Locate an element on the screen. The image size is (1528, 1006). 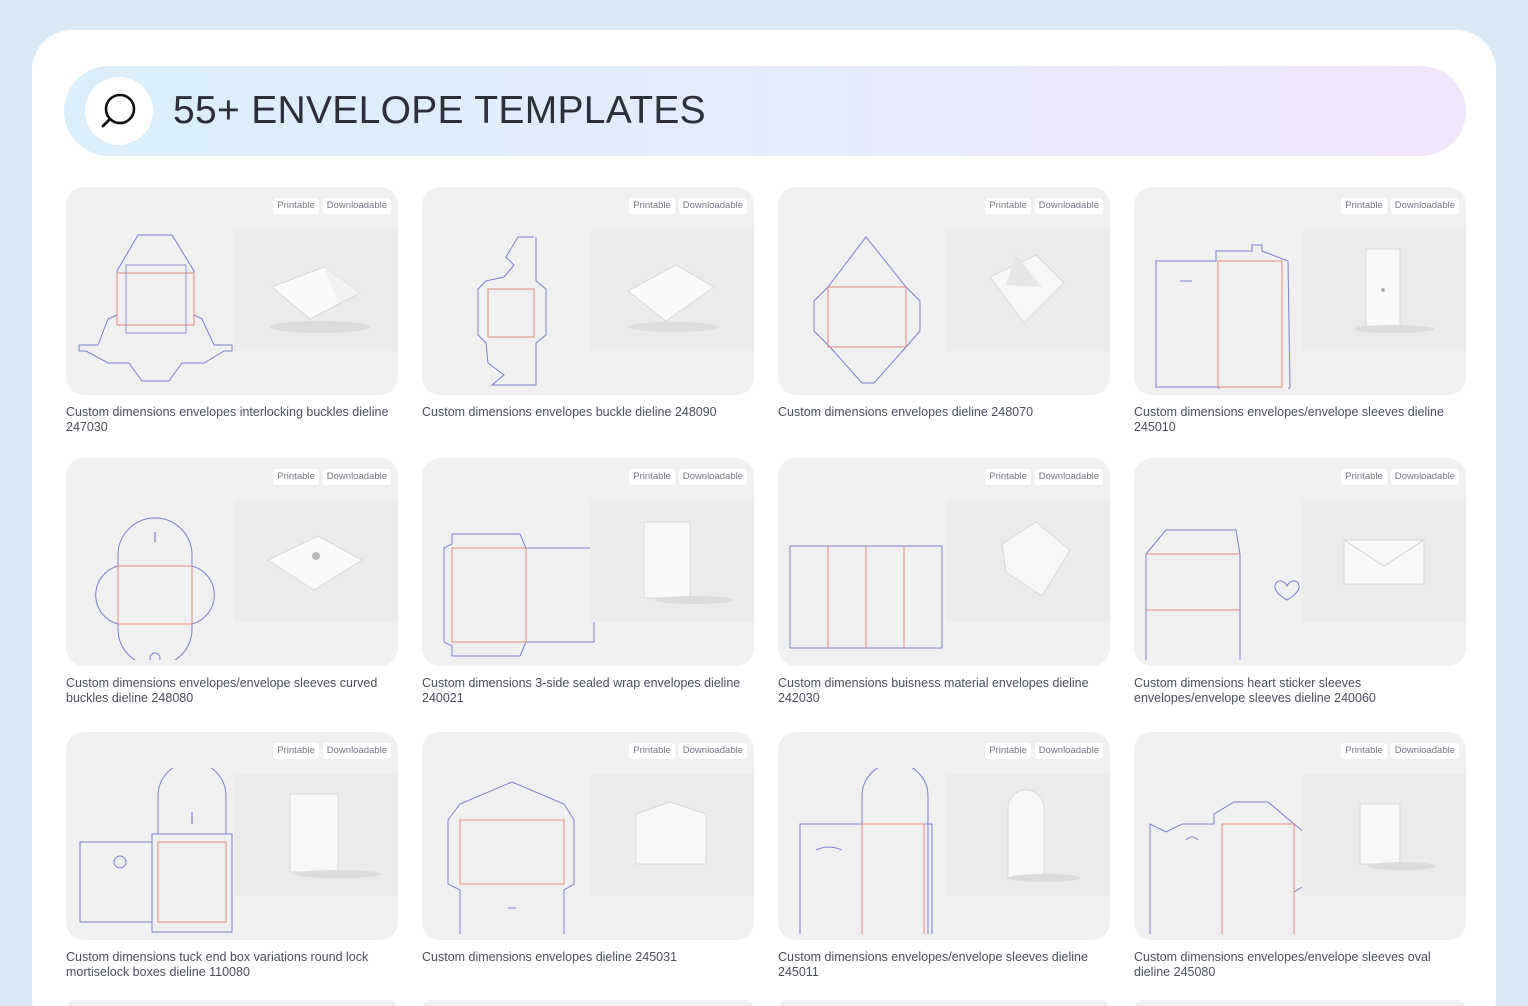
mockup-preview: ■ is located at coordinates (1384, 290).